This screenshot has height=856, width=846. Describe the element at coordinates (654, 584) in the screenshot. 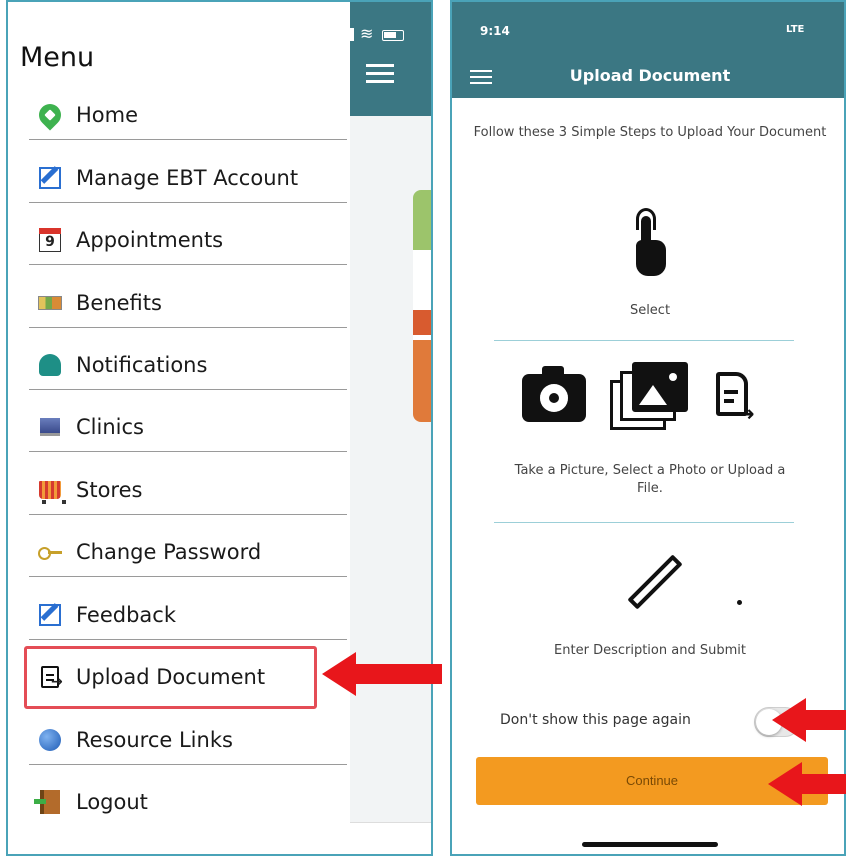

I see `pencil-icon` at that location.